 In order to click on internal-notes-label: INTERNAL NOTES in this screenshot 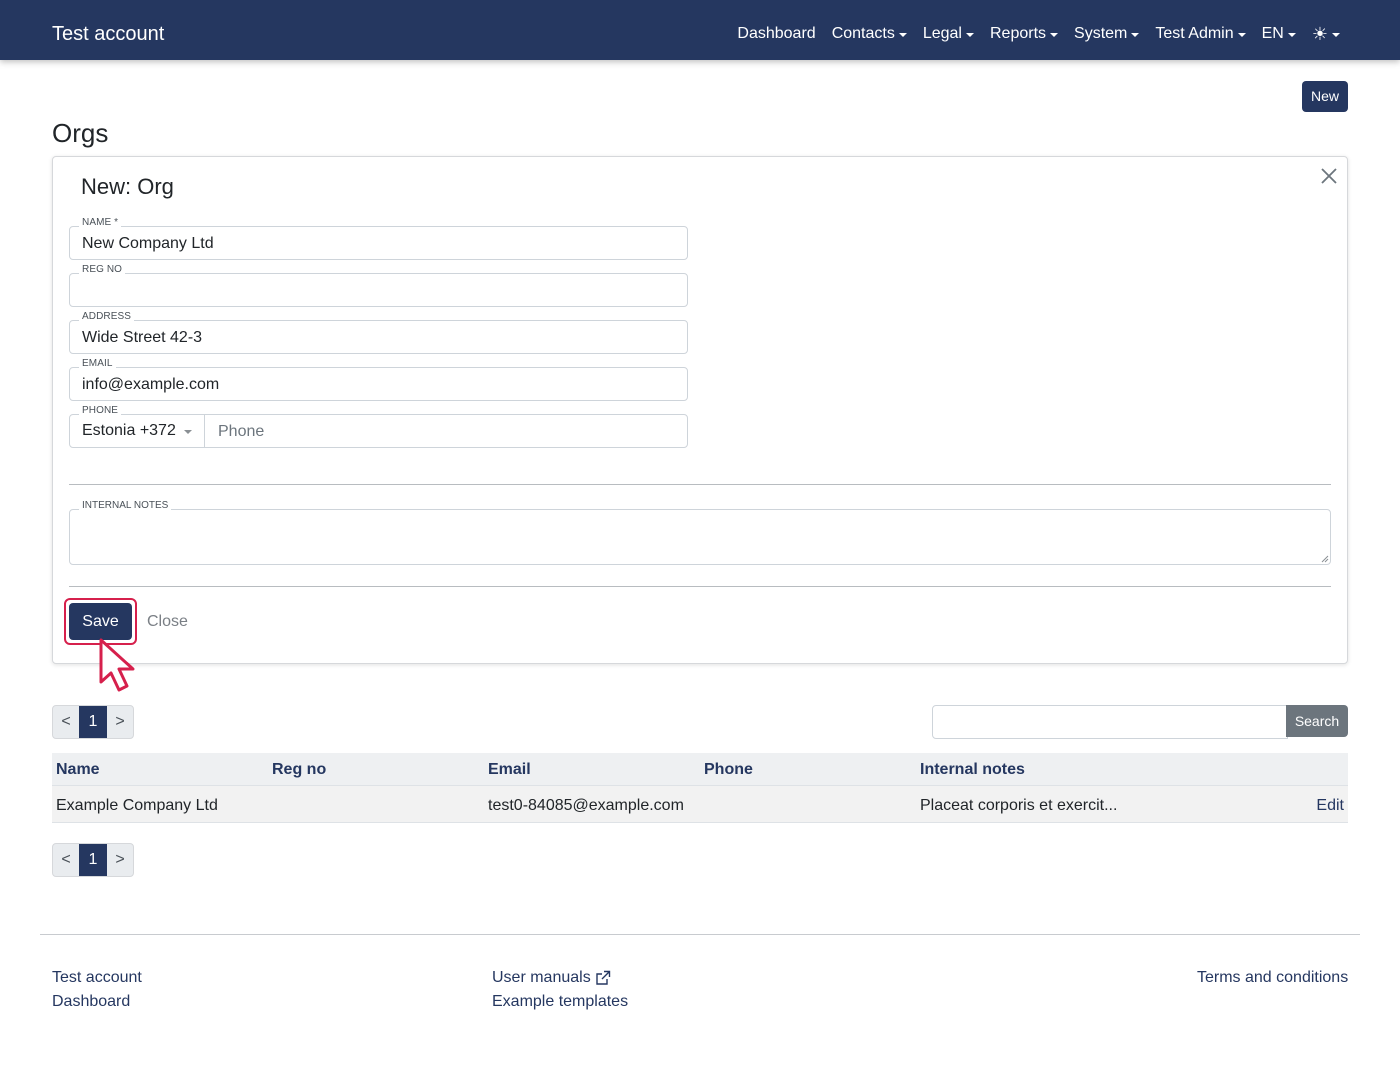, I will do `click(125, 506)`.